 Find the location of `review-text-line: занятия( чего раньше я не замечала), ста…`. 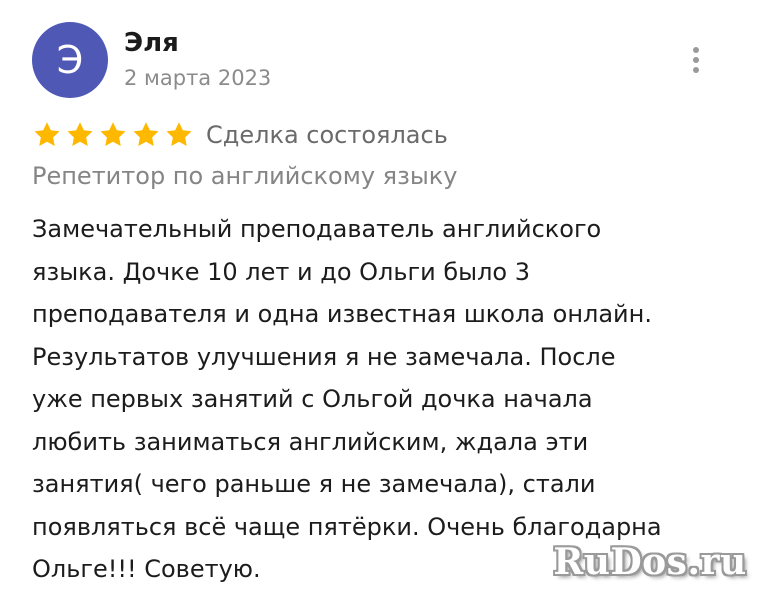

review-text-line: занятия( чего раньше я не замечала), ста… is located at coordinates (314, 484).